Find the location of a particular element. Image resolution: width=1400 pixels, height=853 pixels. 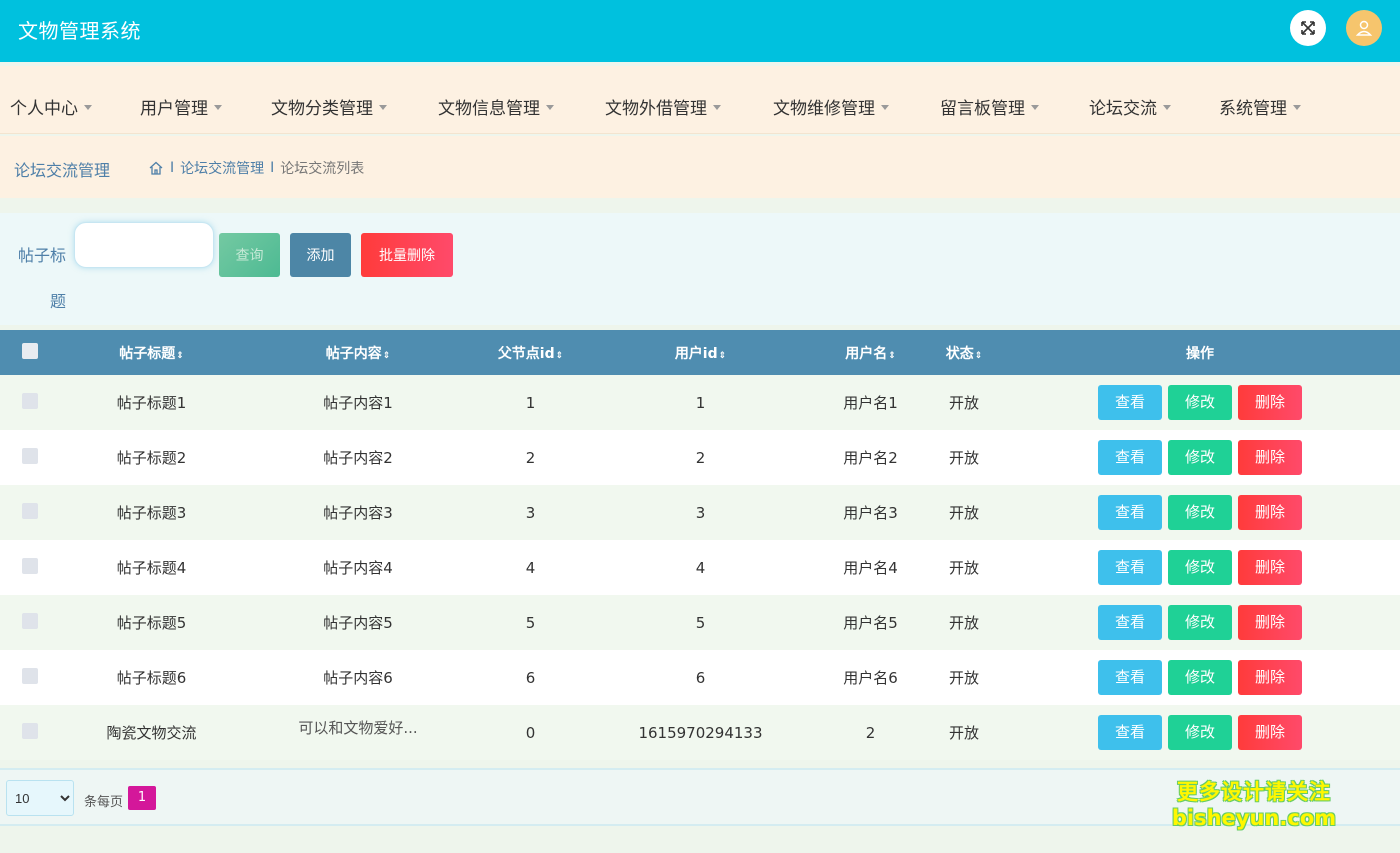

cell-title: 帖子标题2 is located at coordinates (151, 458).